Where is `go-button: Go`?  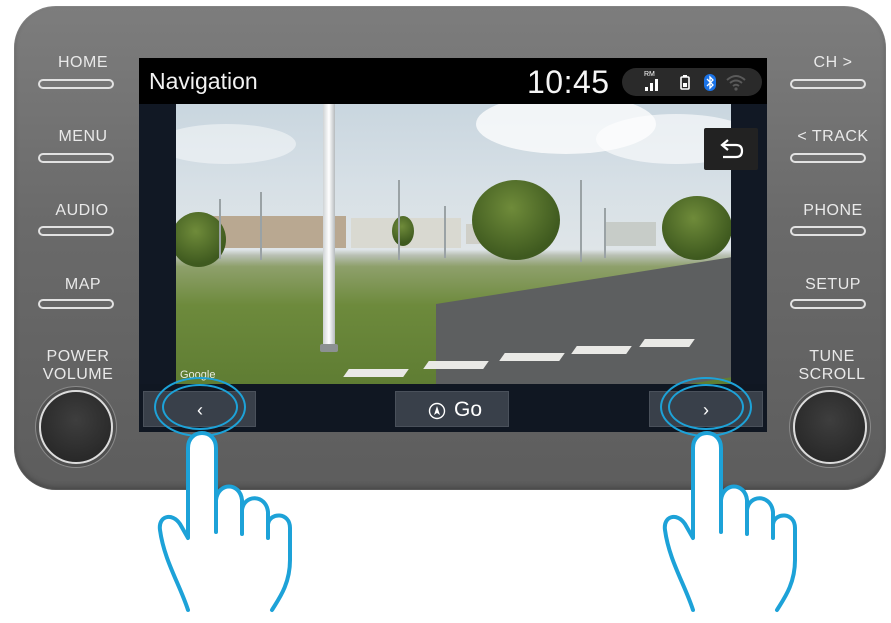 go-button: Go is located at coordinates (452, 409).